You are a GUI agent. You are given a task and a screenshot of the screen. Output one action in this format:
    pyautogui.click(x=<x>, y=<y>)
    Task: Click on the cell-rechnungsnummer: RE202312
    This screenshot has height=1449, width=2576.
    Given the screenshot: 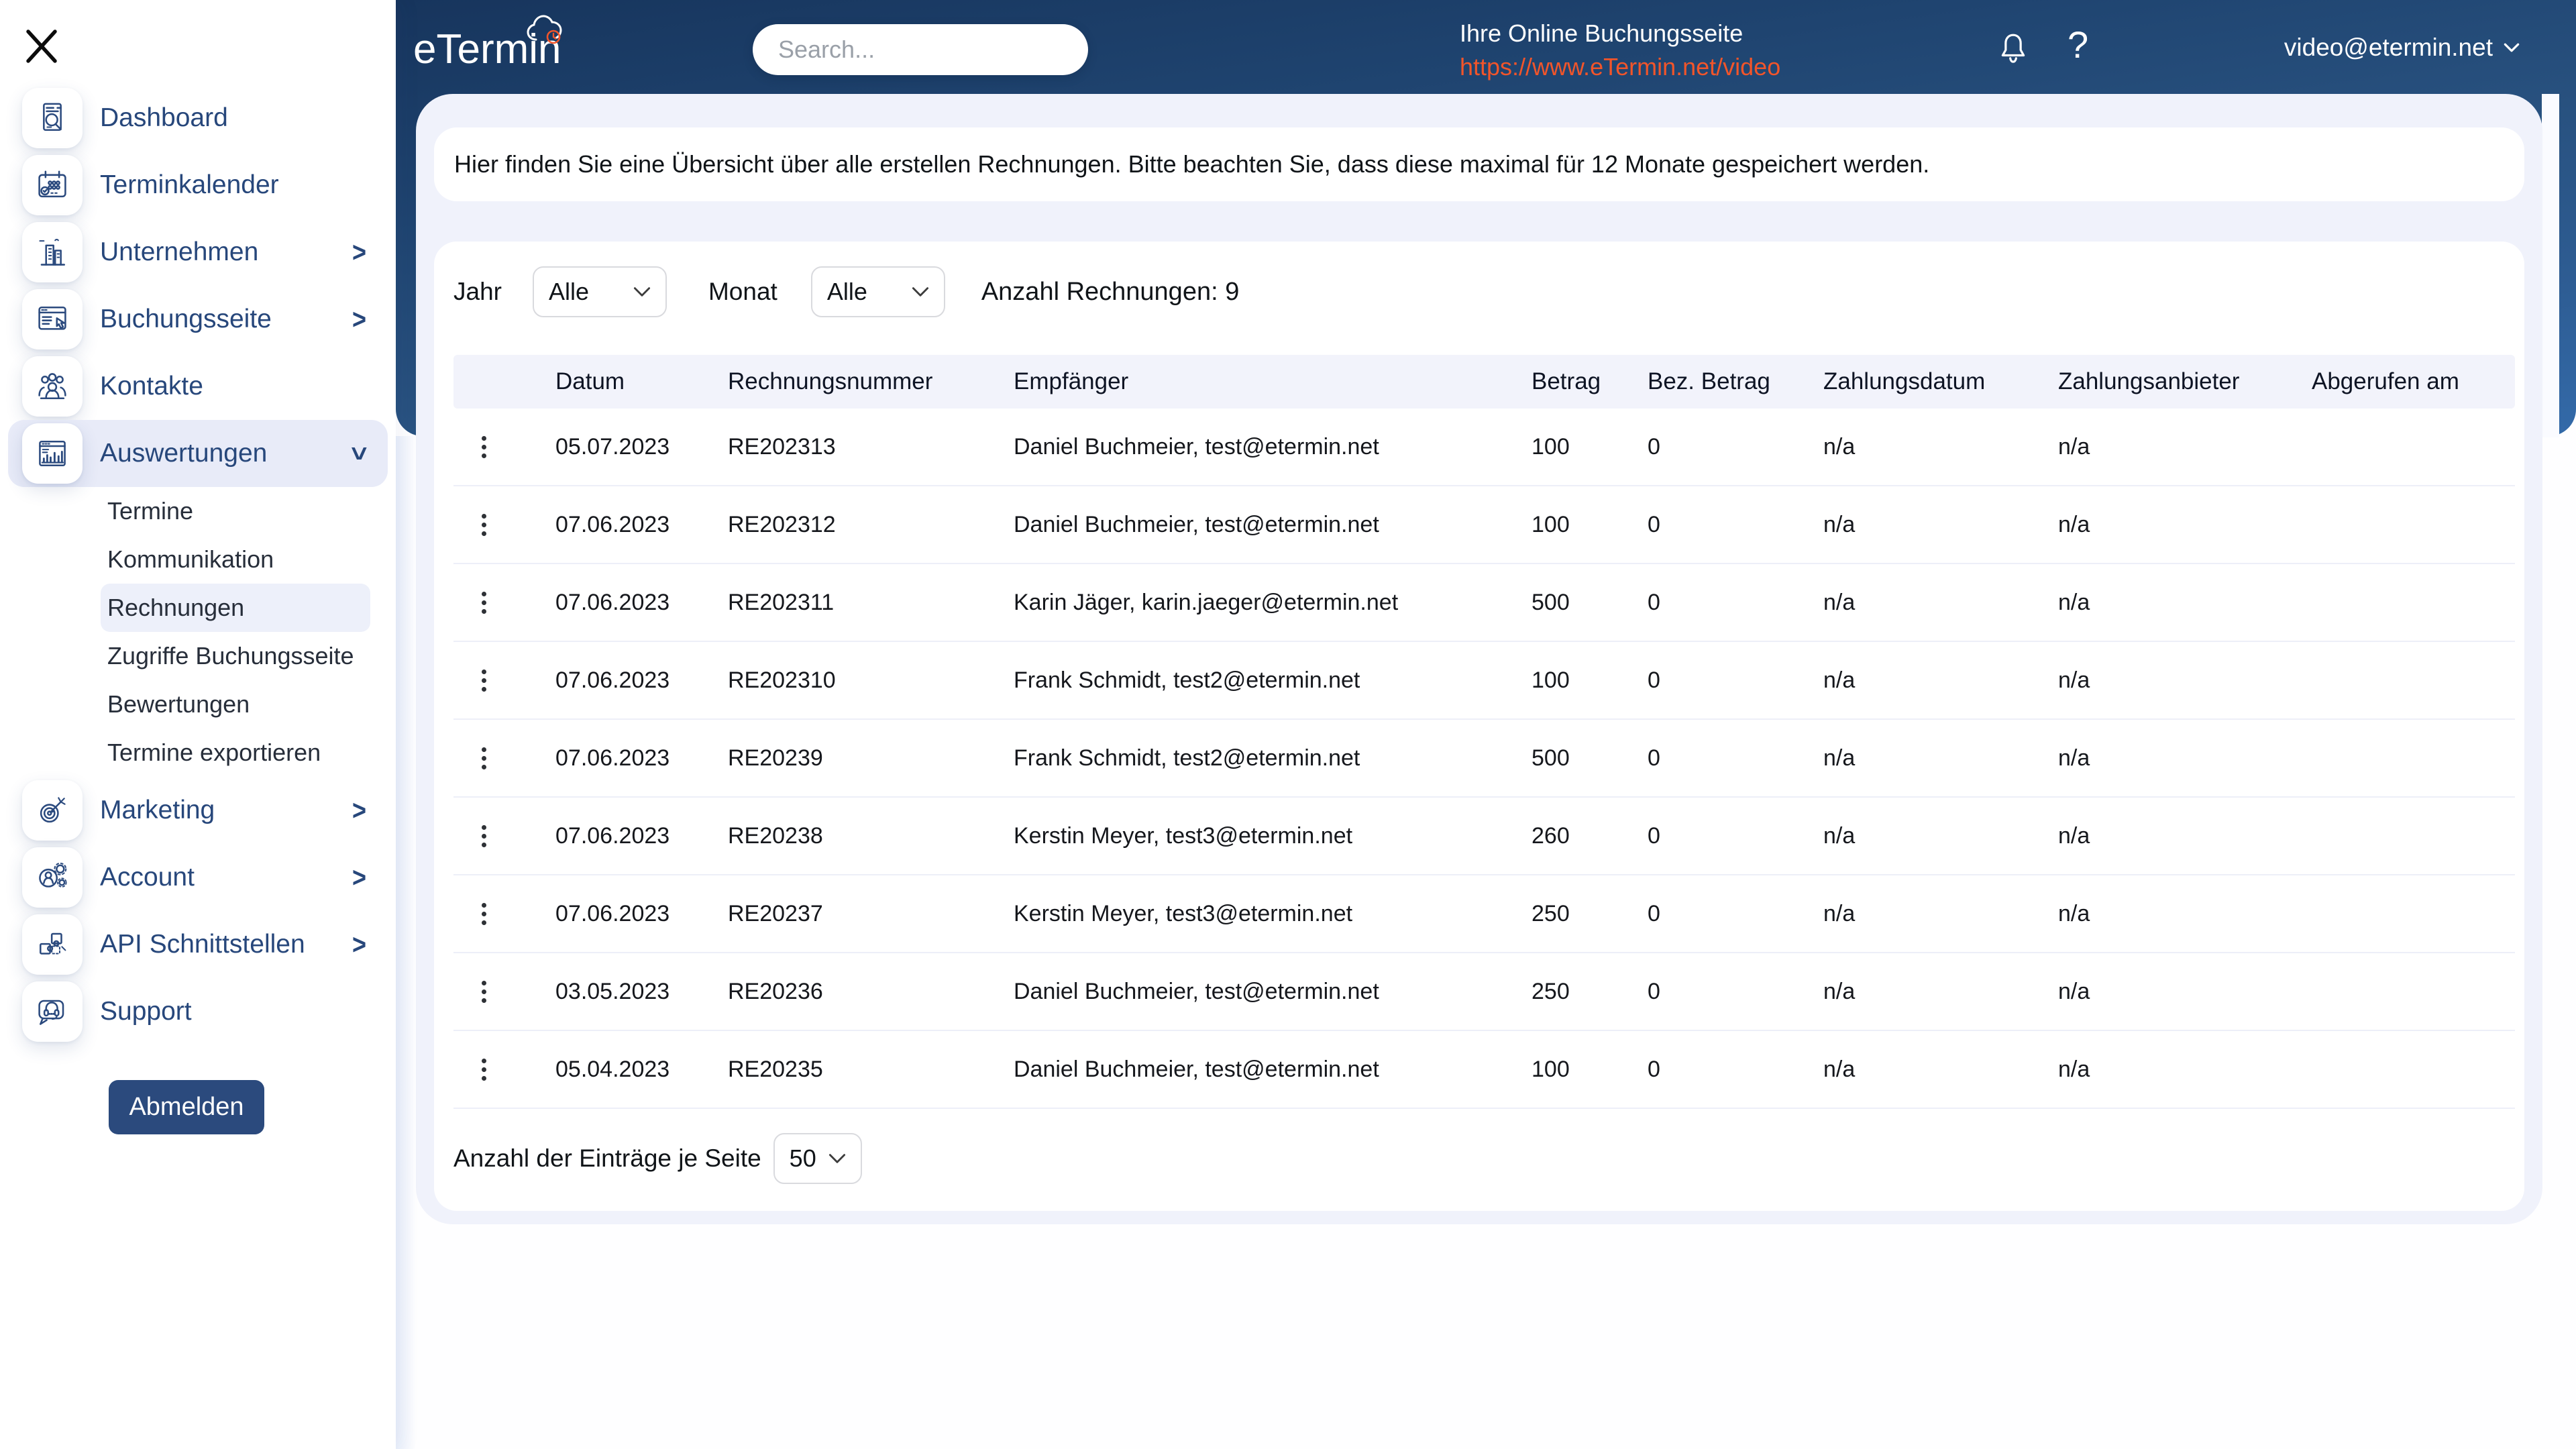 What is the action you would take?
    pyautogui.click(x=782, y=524)
    